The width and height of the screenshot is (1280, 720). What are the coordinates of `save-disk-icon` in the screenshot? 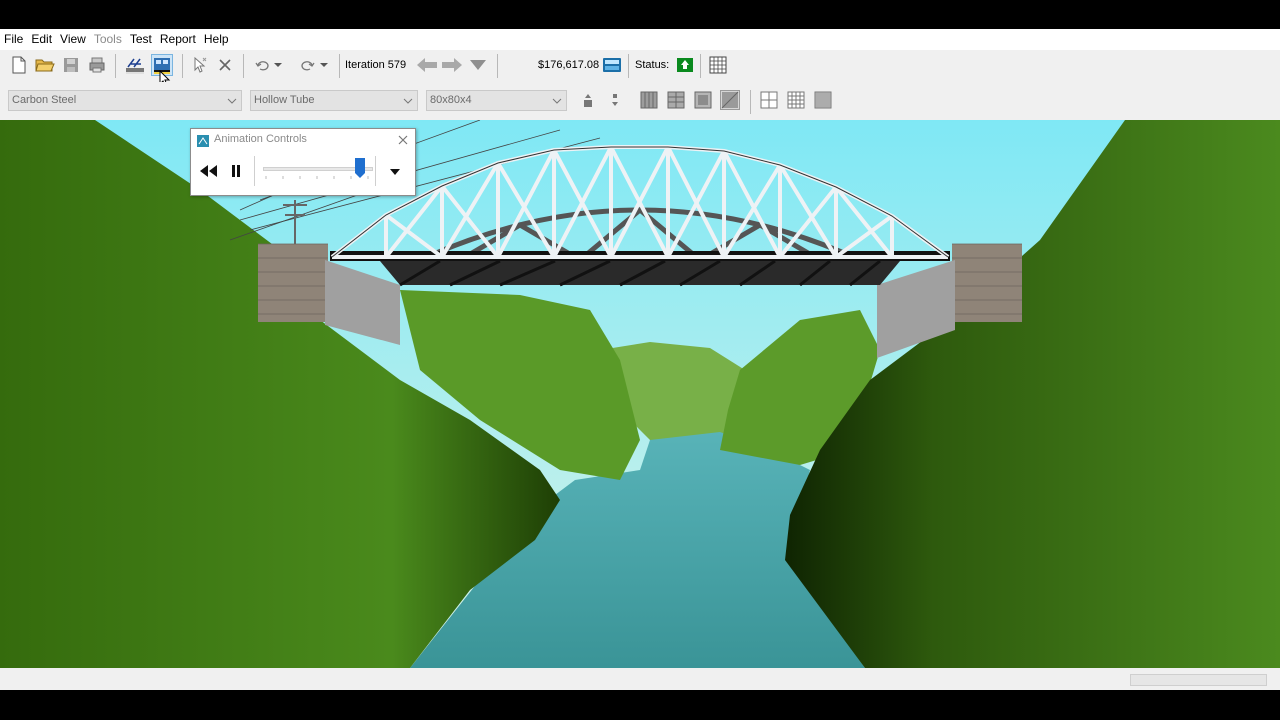 It's located at (71, 65).